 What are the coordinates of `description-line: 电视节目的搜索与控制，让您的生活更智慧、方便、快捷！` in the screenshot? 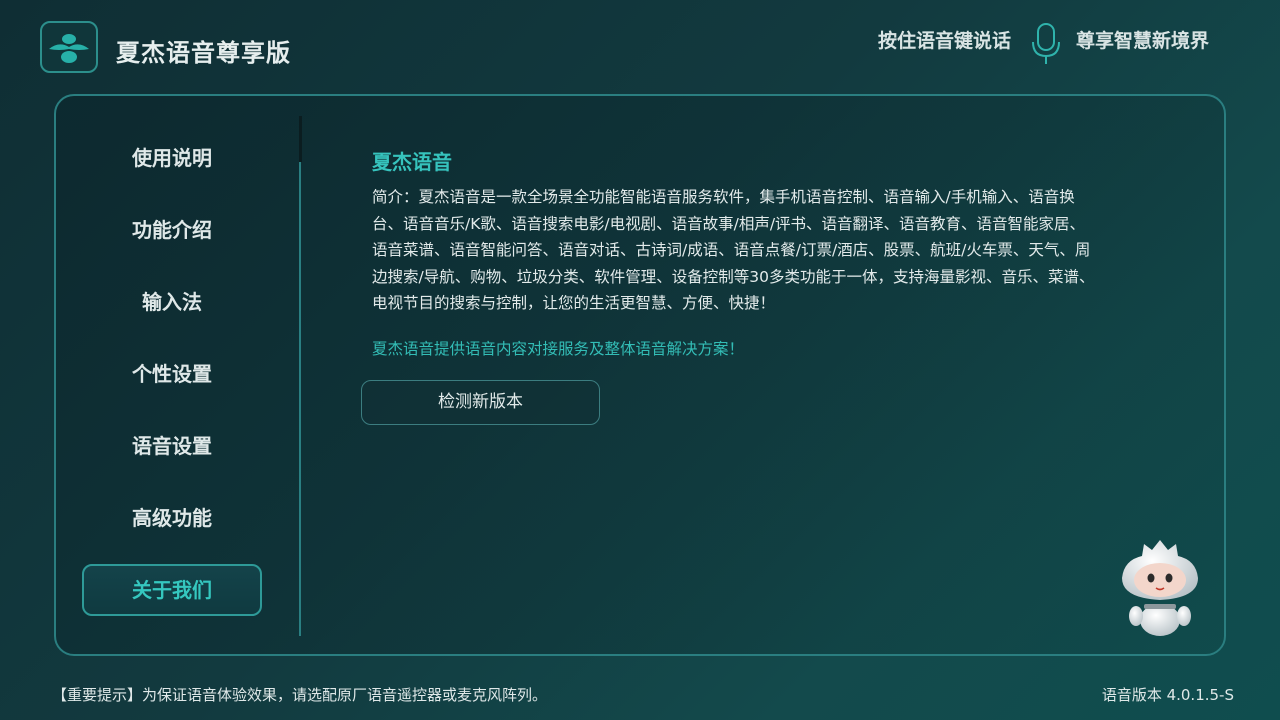 It's located at (574, 303).